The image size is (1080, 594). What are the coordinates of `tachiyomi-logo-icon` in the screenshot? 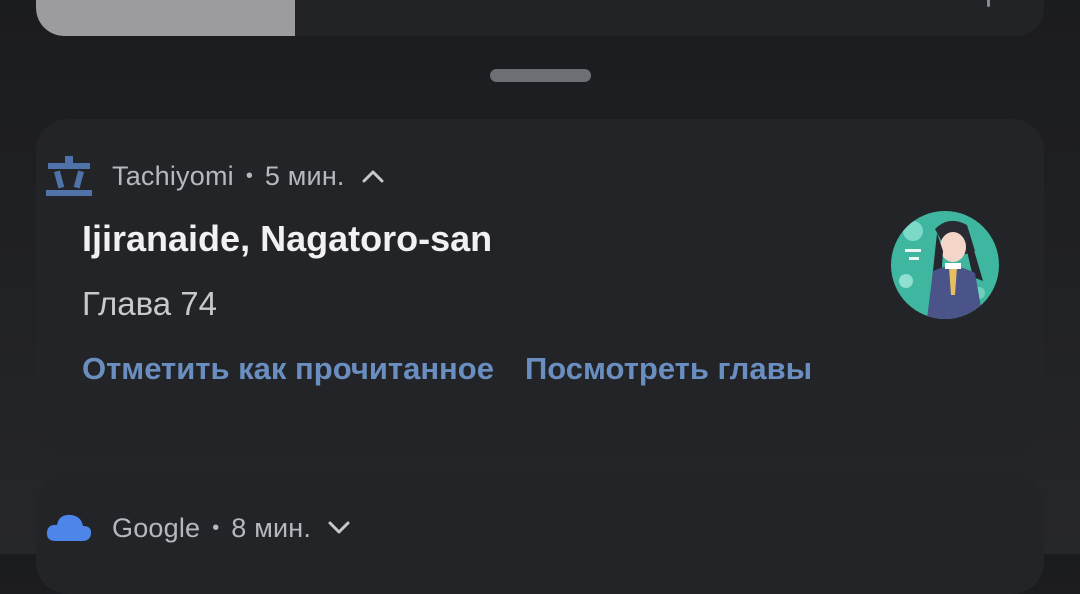 It's located at (69, 176).